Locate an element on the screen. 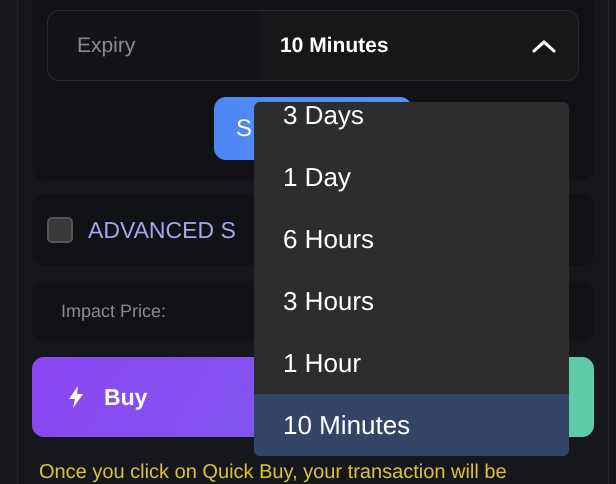 Image resolution: width=616 pixels, height=484 pixels. lightning-icon is located at coordinates (76, 397).